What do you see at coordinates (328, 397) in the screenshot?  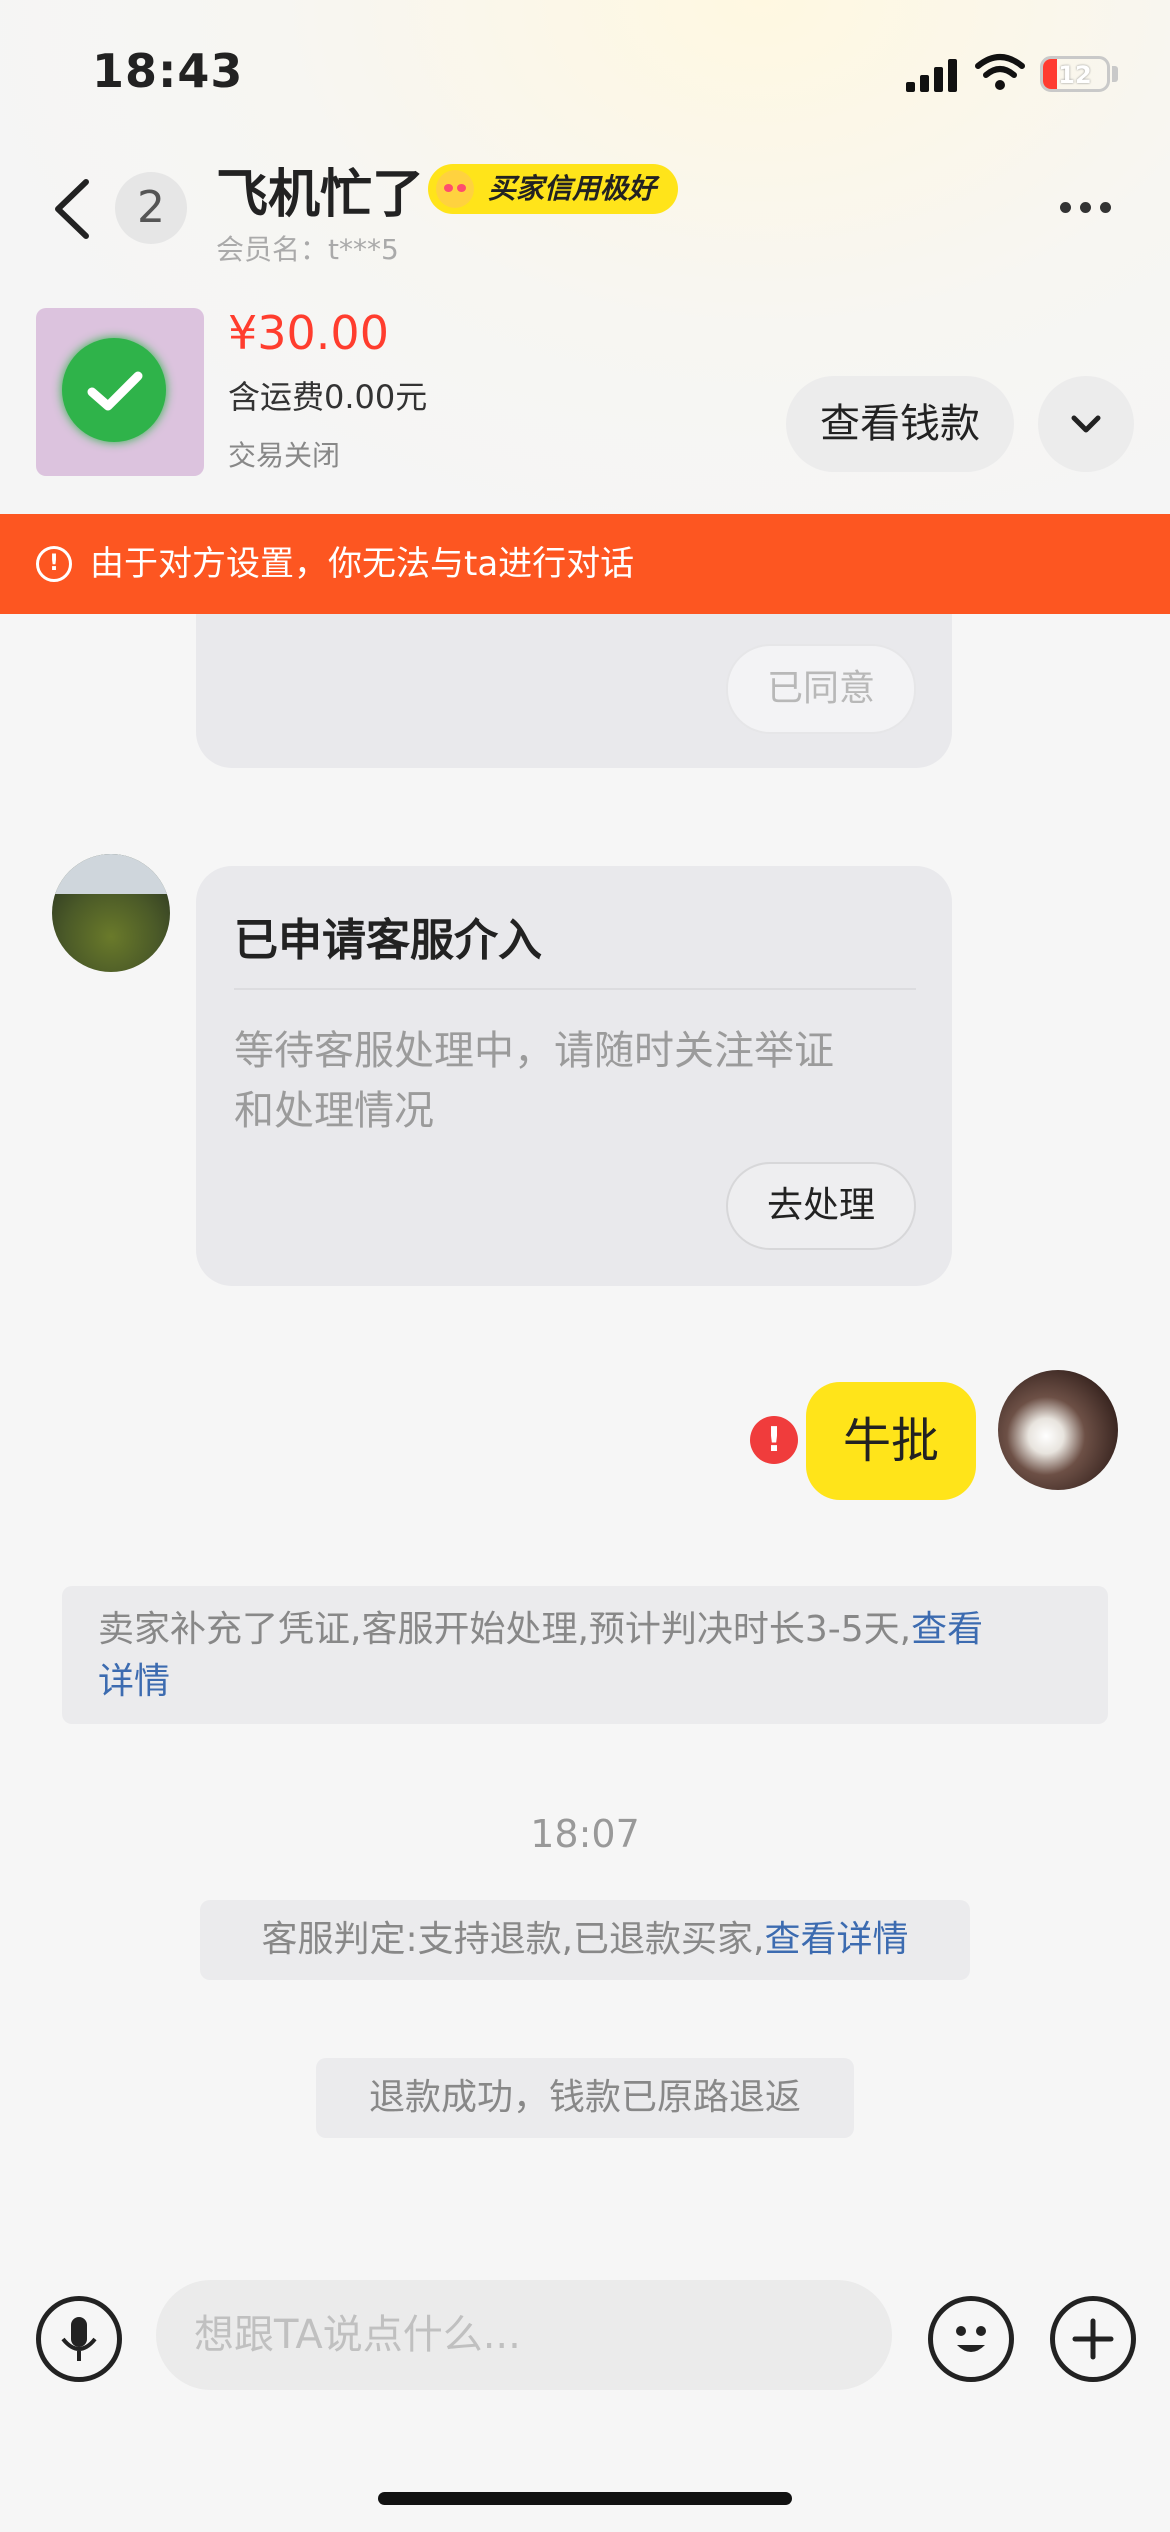 I see `shipping-fee: 含运费0.00元` at bounding box center [328, 397].